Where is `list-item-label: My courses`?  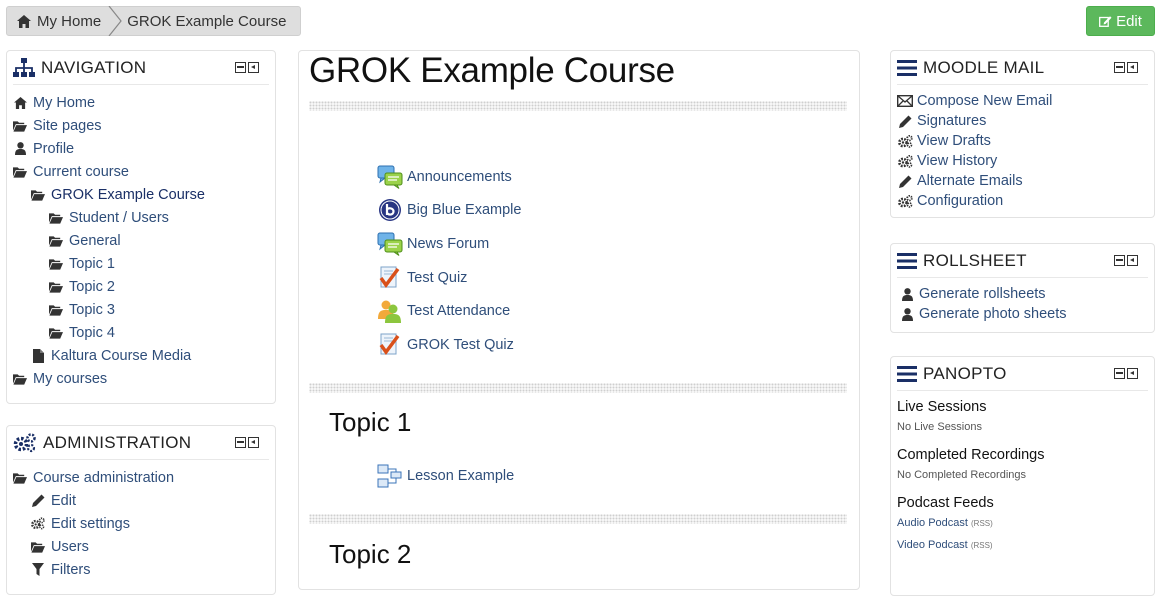
list-item-label: My courses is located at coordinates (70, 378).